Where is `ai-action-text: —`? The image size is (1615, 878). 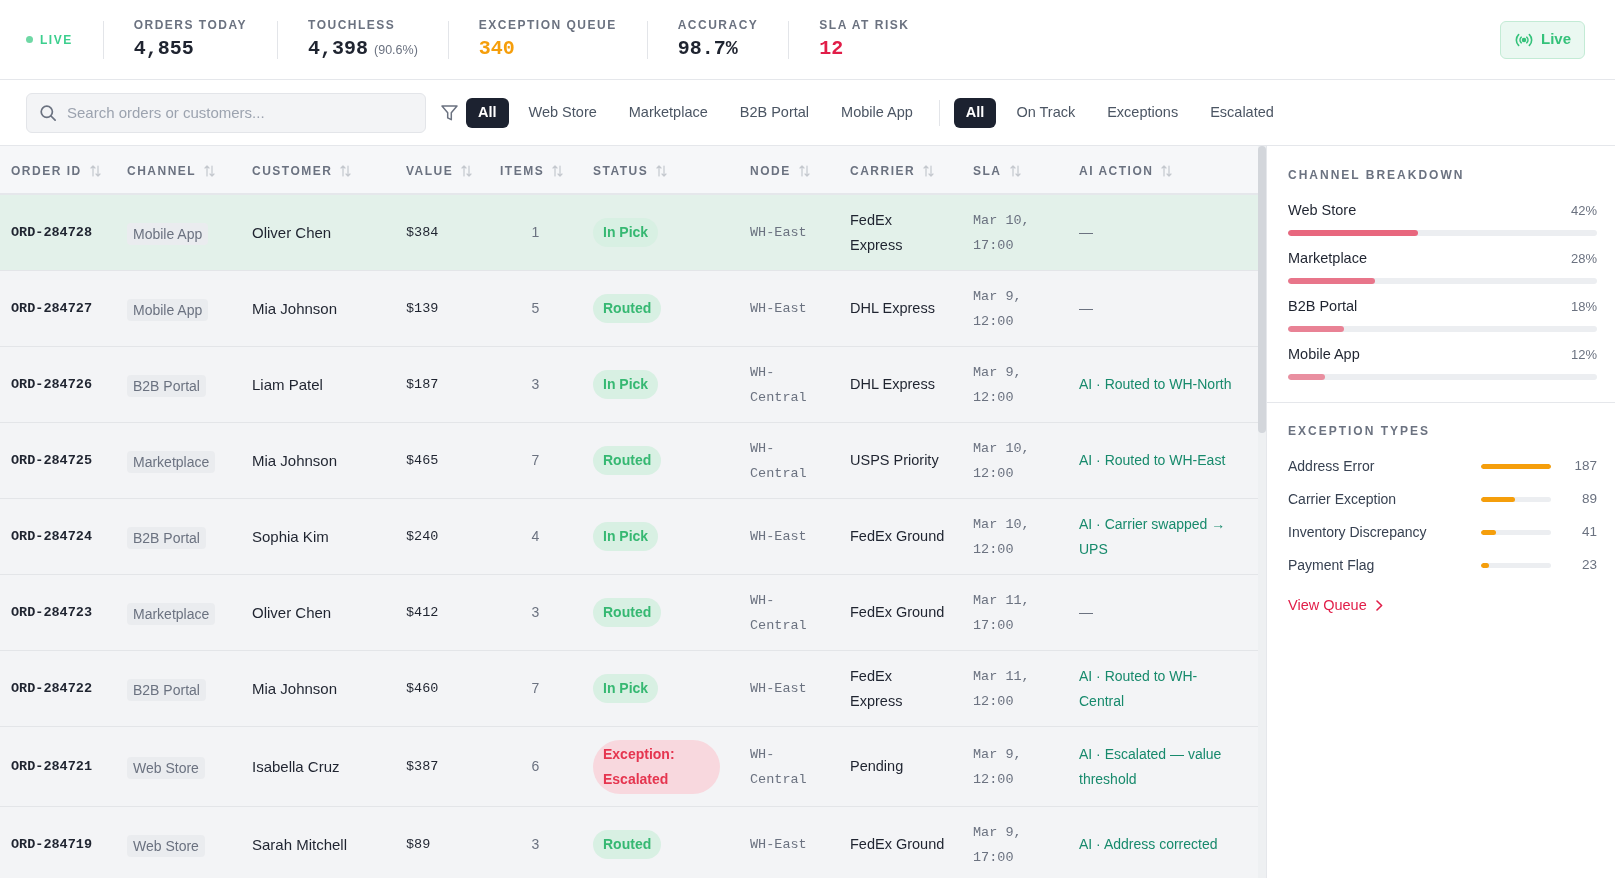 ai-action-text: — is located at coordinates (1086, 308).